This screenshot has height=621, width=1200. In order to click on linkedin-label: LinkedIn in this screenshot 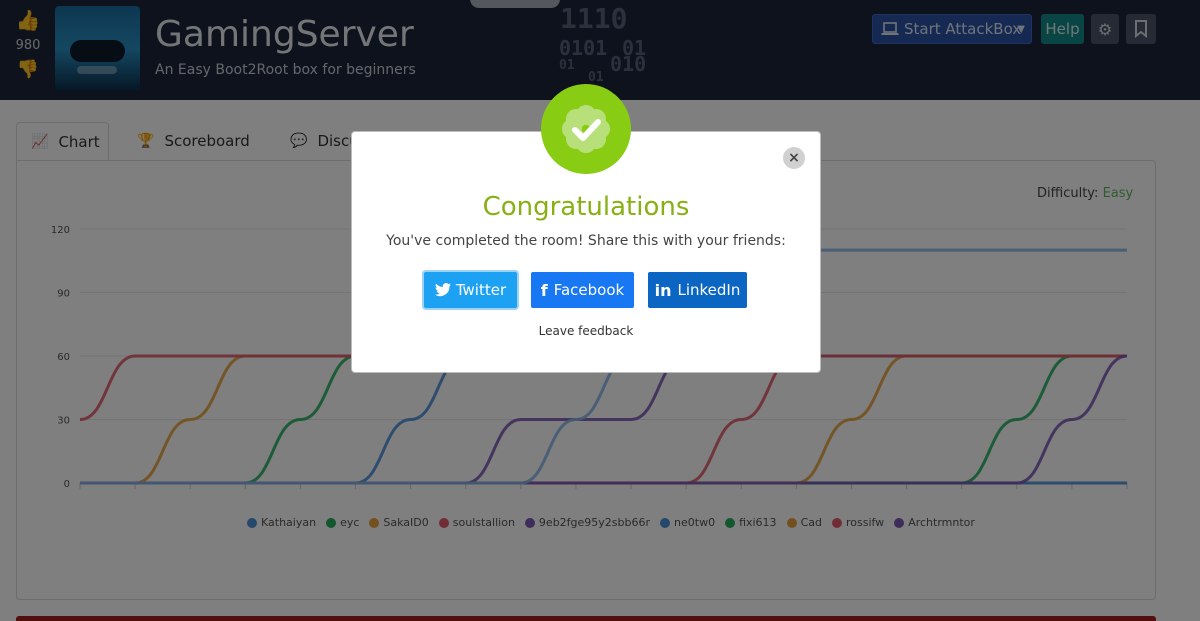, I will do `click(709, 290)`.